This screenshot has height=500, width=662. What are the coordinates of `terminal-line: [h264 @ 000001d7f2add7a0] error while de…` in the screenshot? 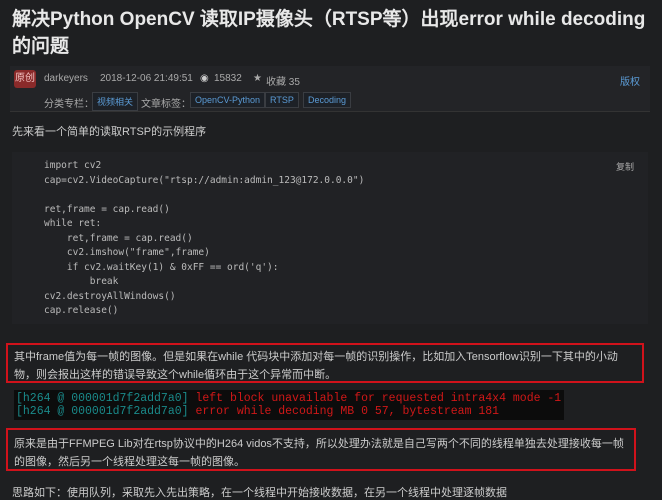 It's located at (289, 411).